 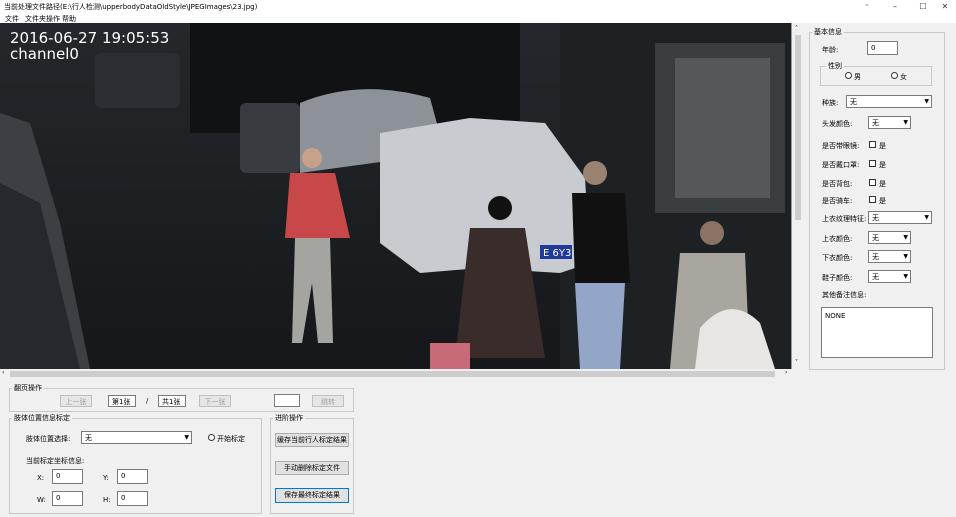 What do you see at coordinates (67, 498) in the screenshot?
I see `w-field: 0` at bounding box center [67, 498].